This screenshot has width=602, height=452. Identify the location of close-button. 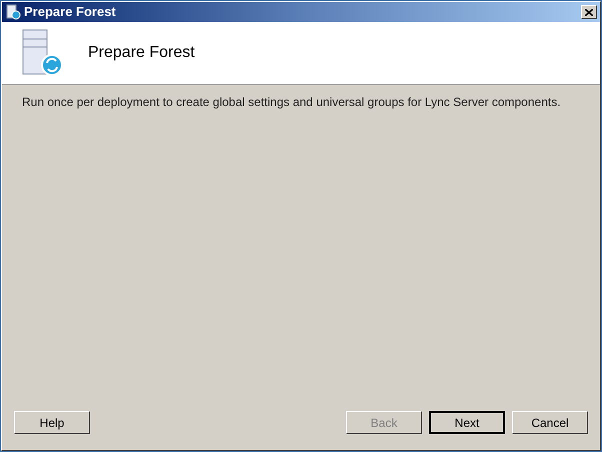
(589, 12).